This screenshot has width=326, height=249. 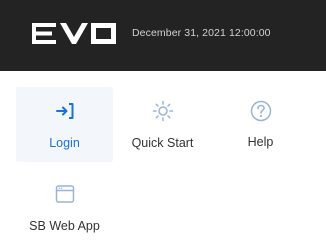 I want to click on menu-item-help: Help, so click(x=260, y=124).